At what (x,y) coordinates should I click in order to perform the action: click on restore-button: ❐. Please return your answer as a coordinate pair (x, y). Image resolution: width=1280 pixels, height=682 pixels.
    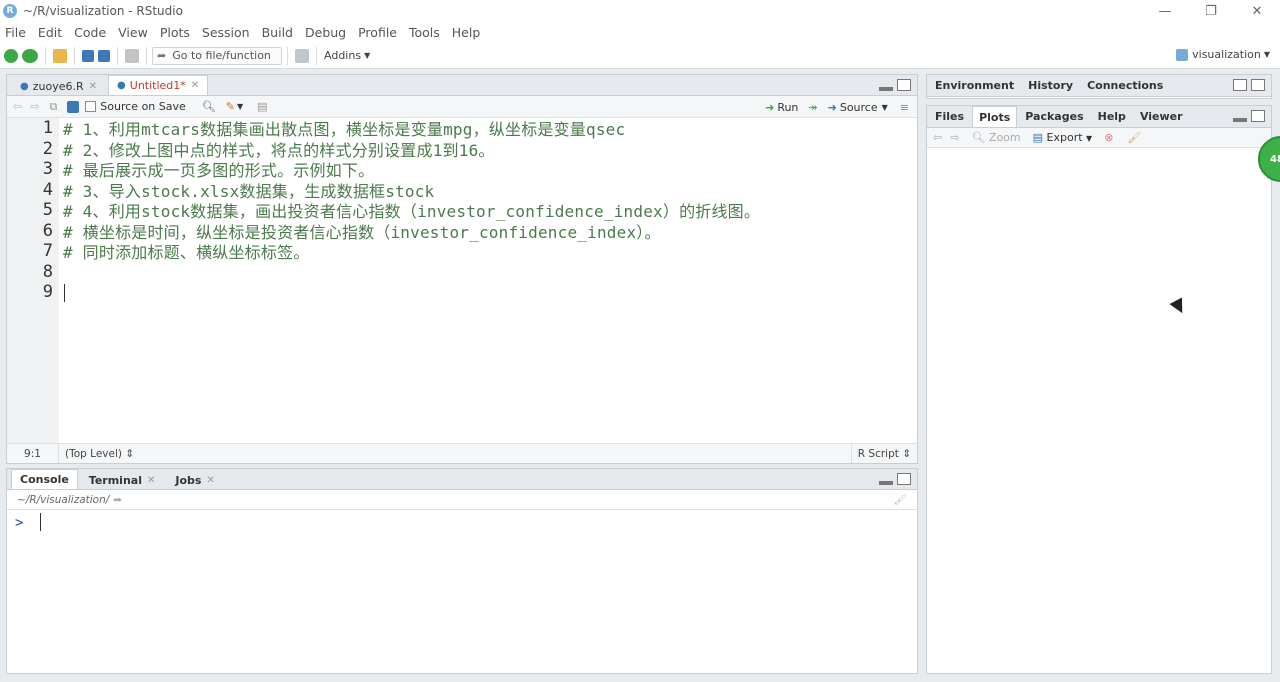
    Looking at the image, I should click on (1211, 11).